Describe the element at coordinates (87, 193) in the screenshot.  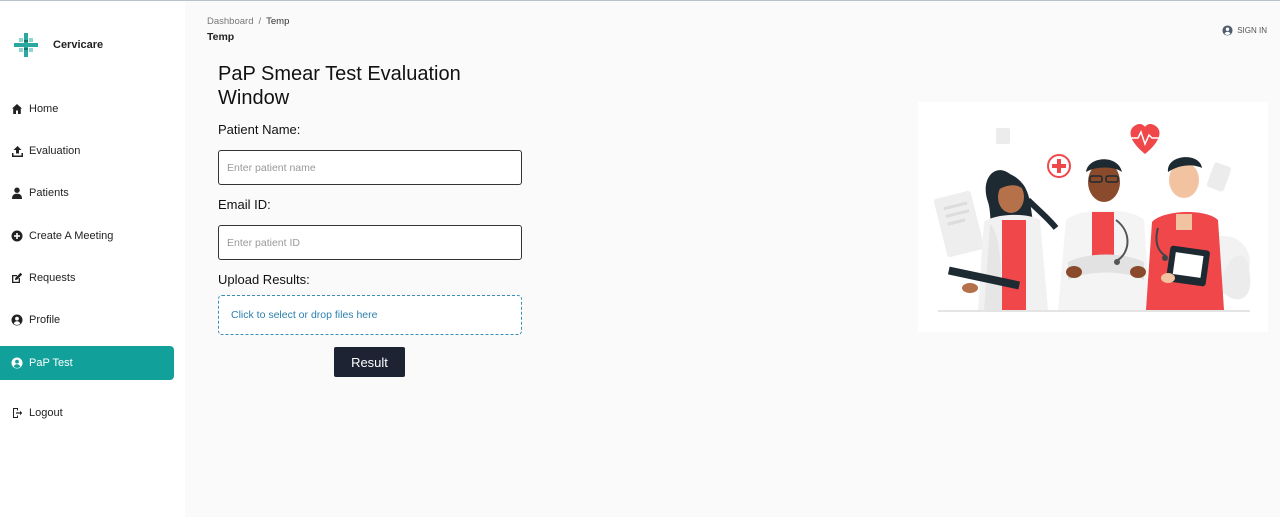
I see `sidebar-item-patients: Patients` at that location.